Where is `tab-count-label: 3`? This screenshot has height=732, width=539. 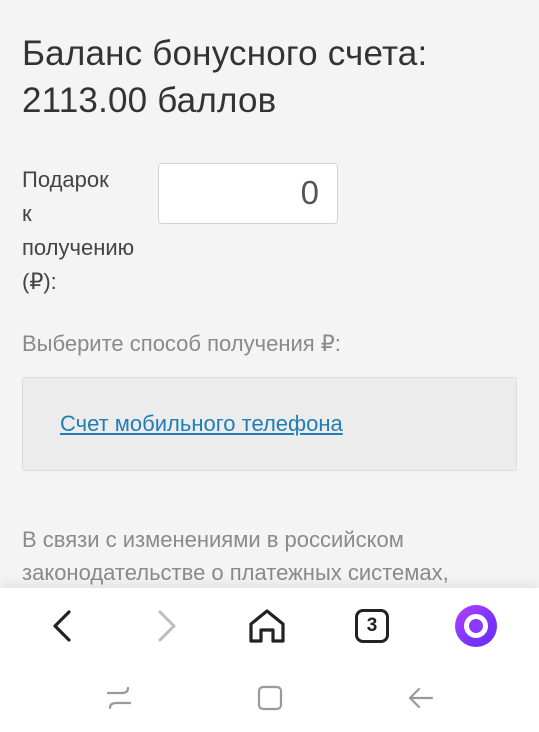 tab-count-label: 3 is located at coordinates (372, 625).